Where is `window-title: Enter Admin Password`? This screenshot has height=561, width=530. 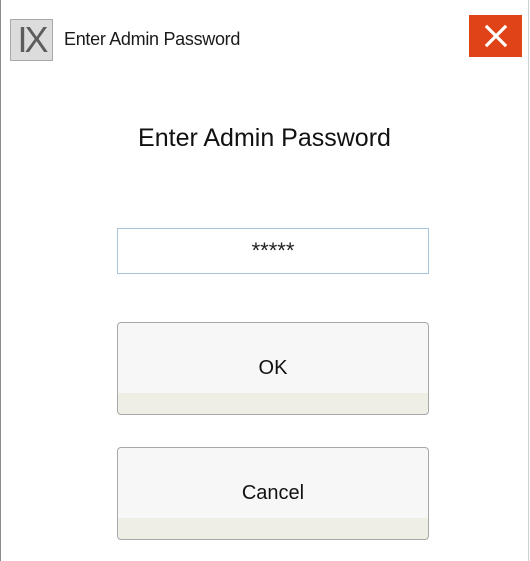
window-title: Enter Admin Password is located at coordinates (152, 39).